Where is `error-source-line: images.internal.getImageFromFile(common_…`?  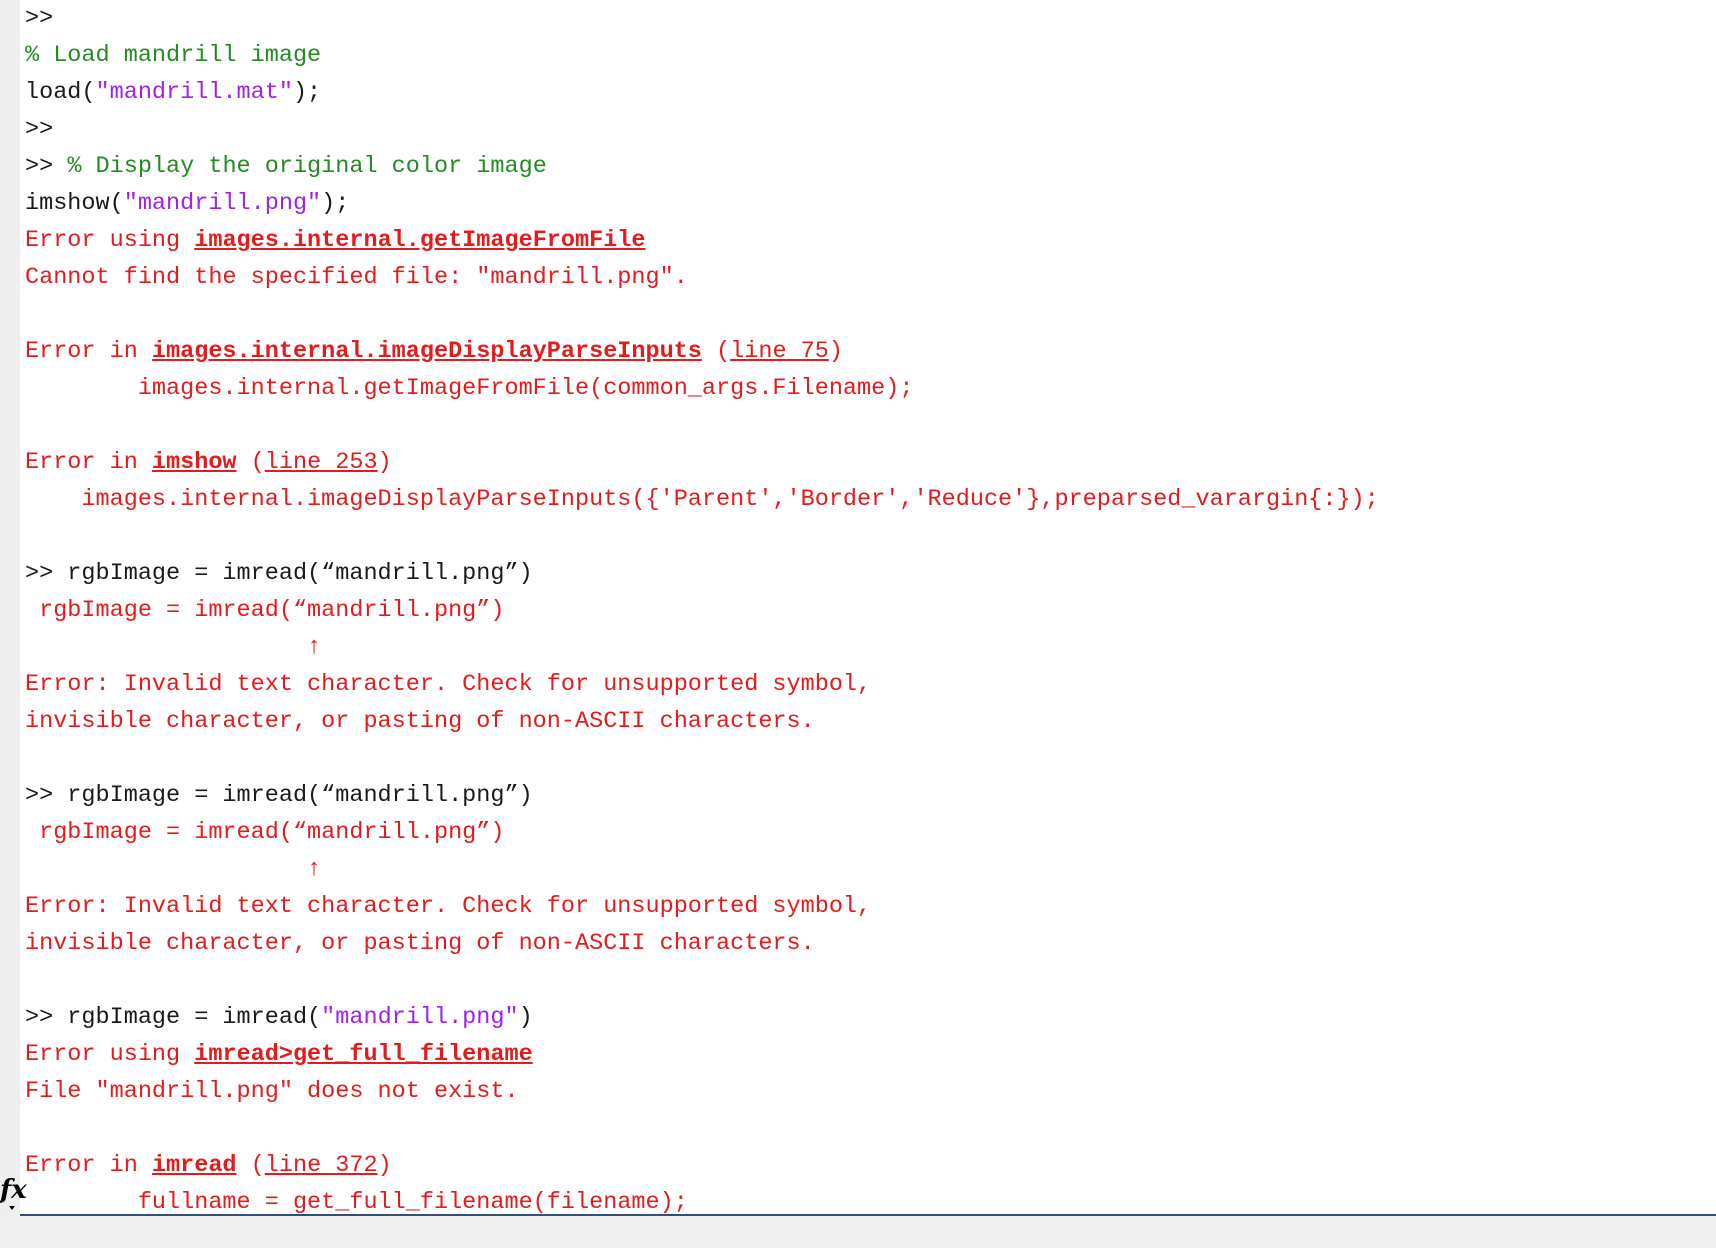 error-source-line: images.internal.getImageFromFile(common_… is located at coordinates (469, 388).